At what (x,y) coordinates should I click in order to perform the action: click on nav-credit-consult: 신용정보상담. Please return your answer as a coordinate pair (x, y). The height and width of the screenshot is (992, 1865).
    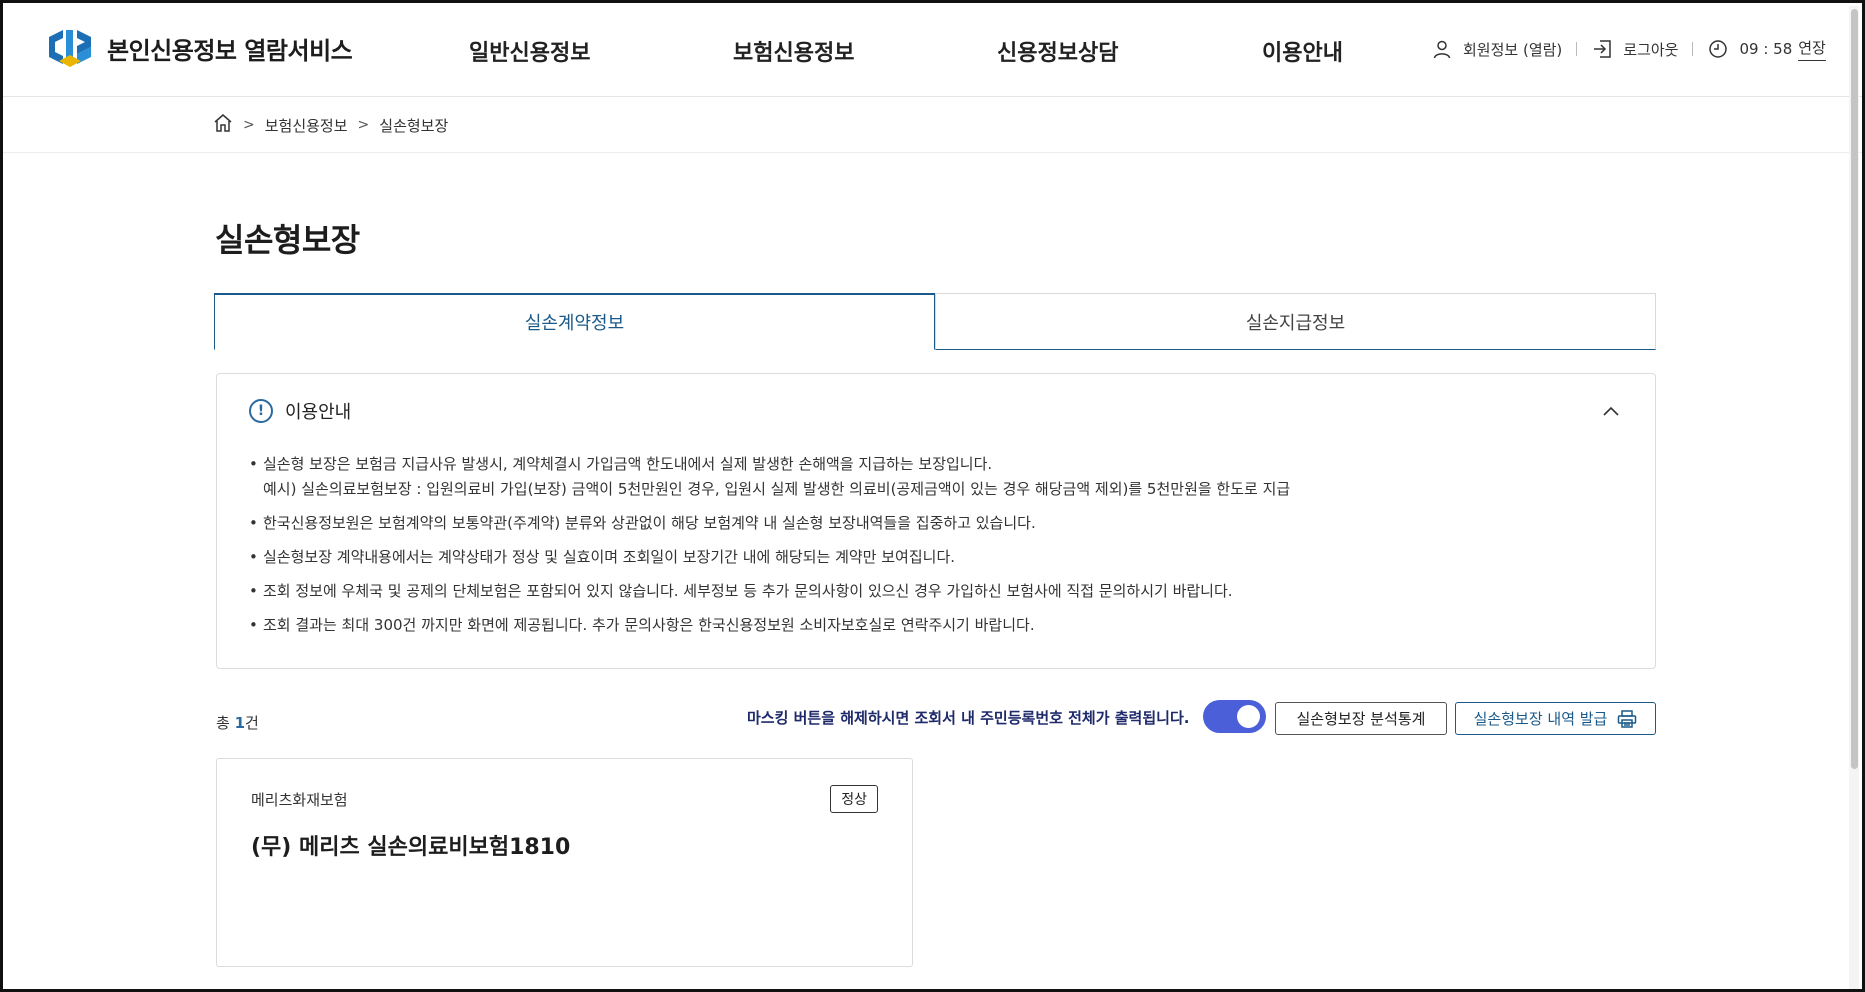
    Looking at the image, I should click on (1057, 51).